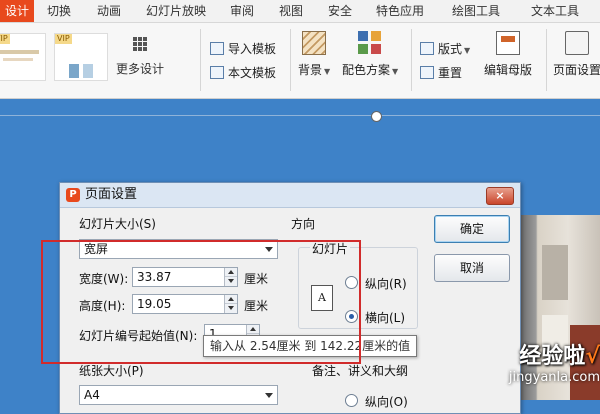 This screenshot has width=600, height=414. What do you see at coordinates (140, 44) in the screenshot?
I see `grid-icon` at bounding box center [140, 44].